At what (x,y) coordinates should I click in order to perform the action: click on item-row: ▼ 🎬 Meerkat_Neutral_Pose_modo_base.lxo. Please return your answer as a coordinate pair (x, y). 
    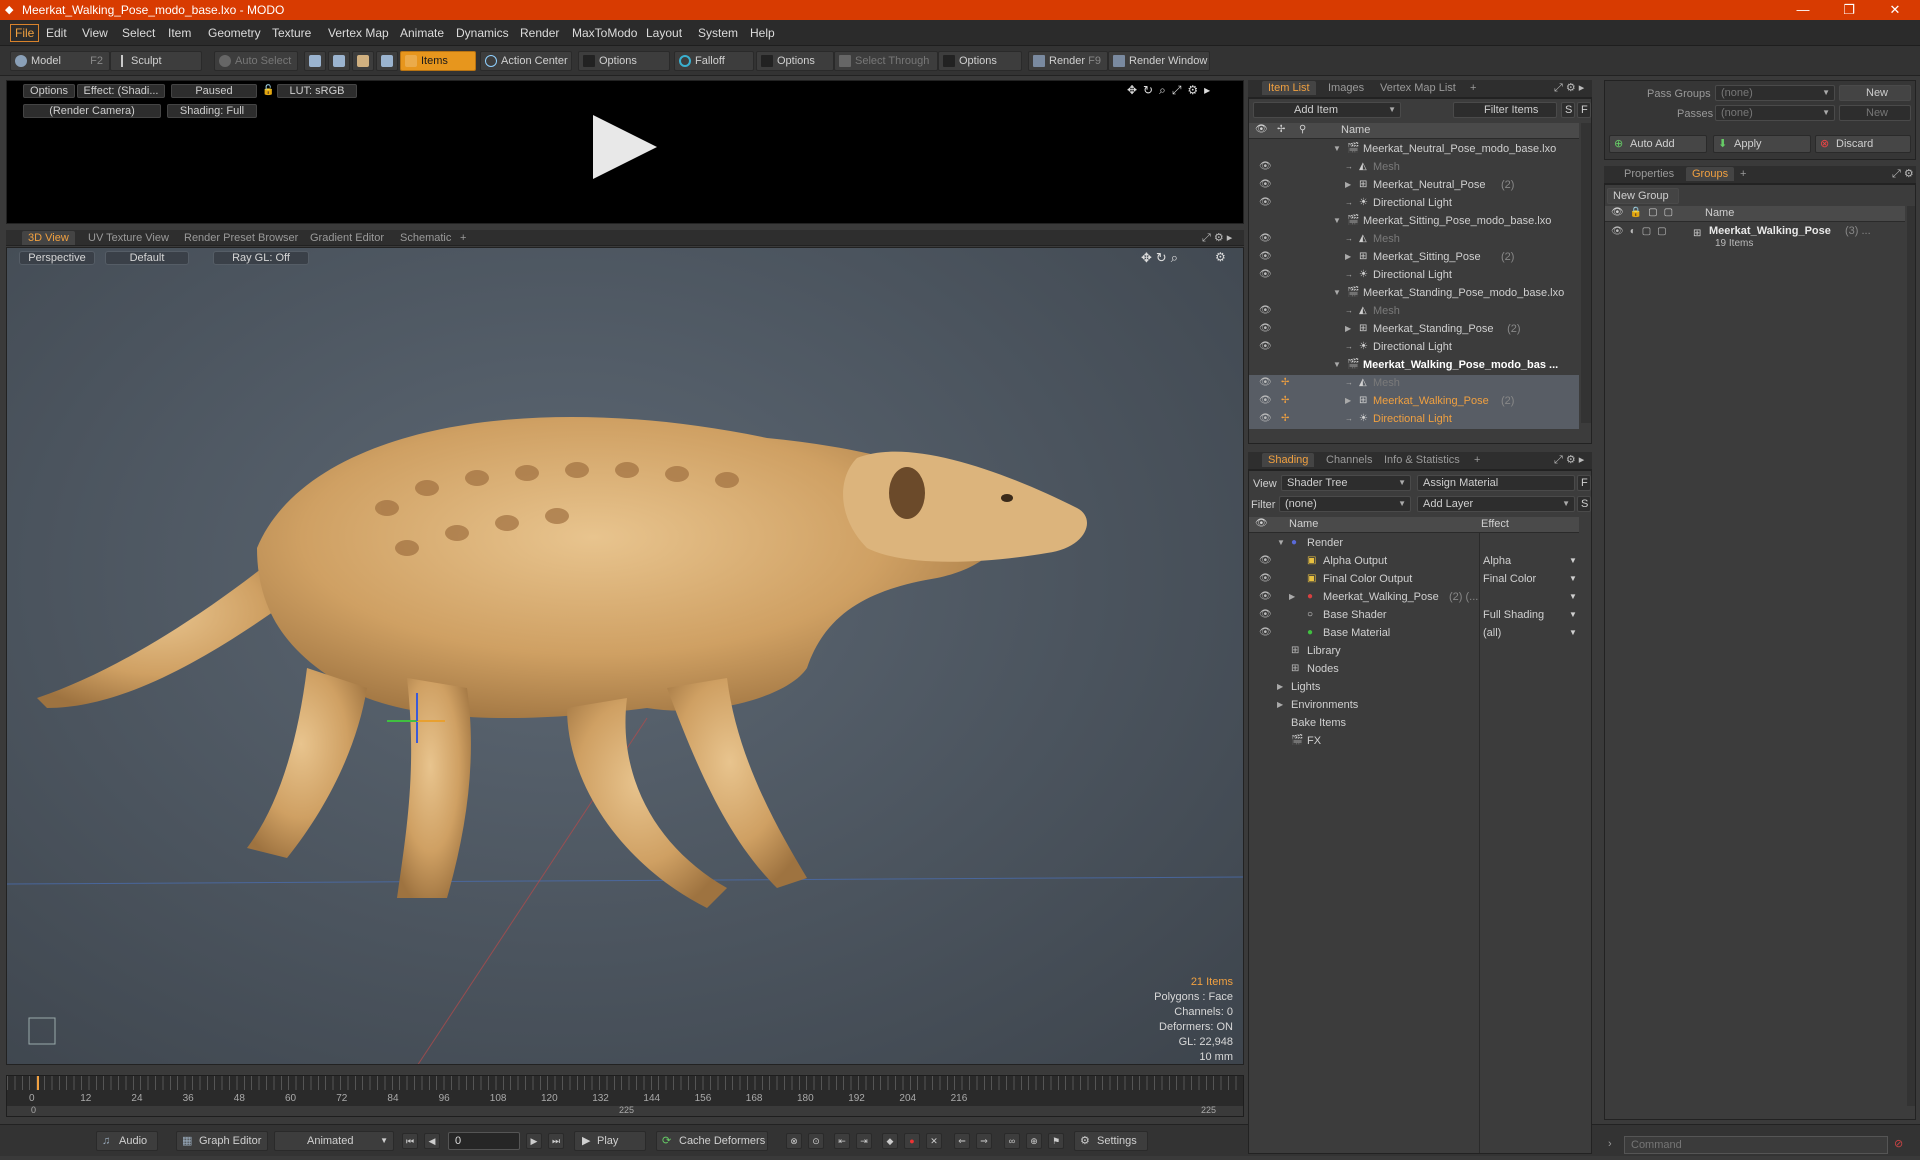
    Looking at the image, I should click on (1414, 150).